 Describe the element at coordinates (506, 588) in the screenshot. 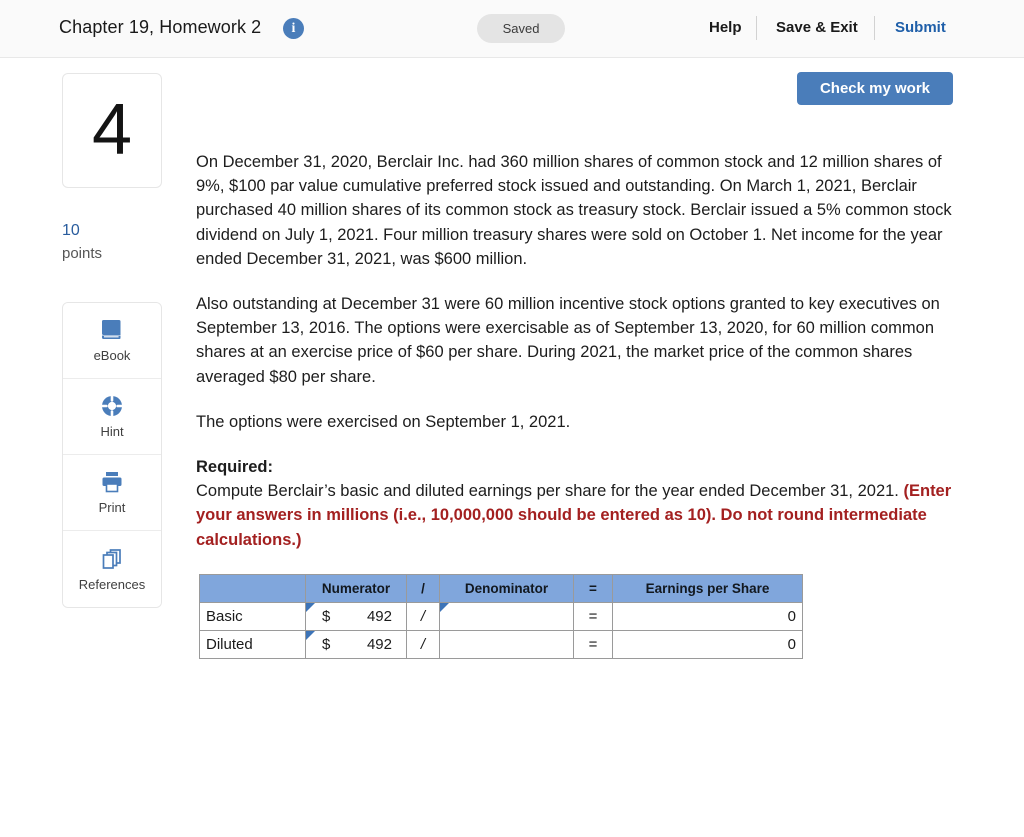

I see `column-header-denominator: Denominator` at that location.